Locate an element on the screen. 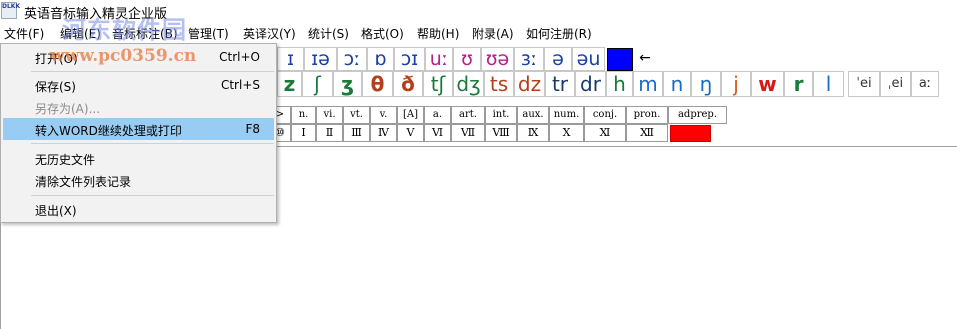 Image resolution: width=957 pixels, height=329 pixels. ipa-key: uː is located at coordinates (439, 59).